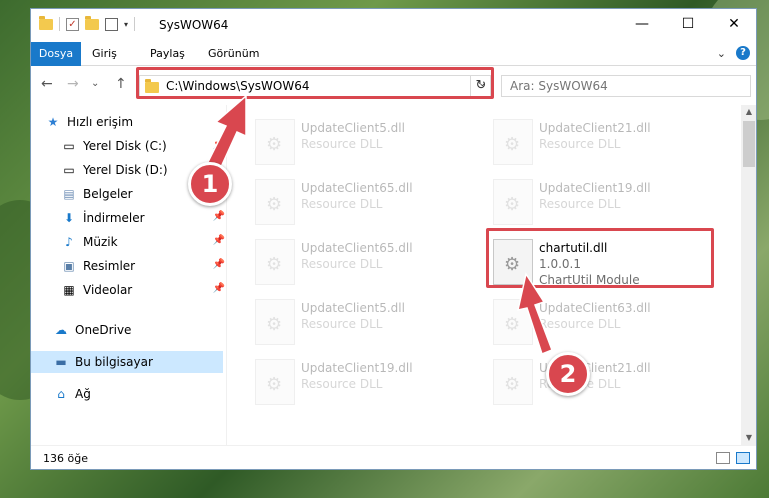 Image resolution: width=769 pixels, height=498 pixels. Describe the element at coordinates (140, 394) in the screenshot. I see `sidebar-item-network: ⌂ Ağ` at that location.